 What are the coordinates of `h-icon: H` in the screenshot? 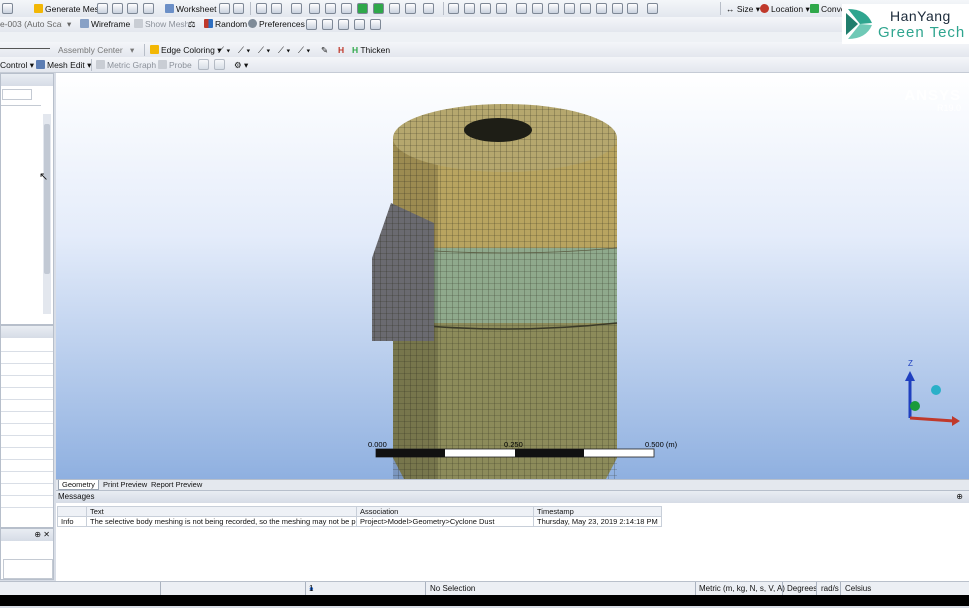 It's located at (341, 50).